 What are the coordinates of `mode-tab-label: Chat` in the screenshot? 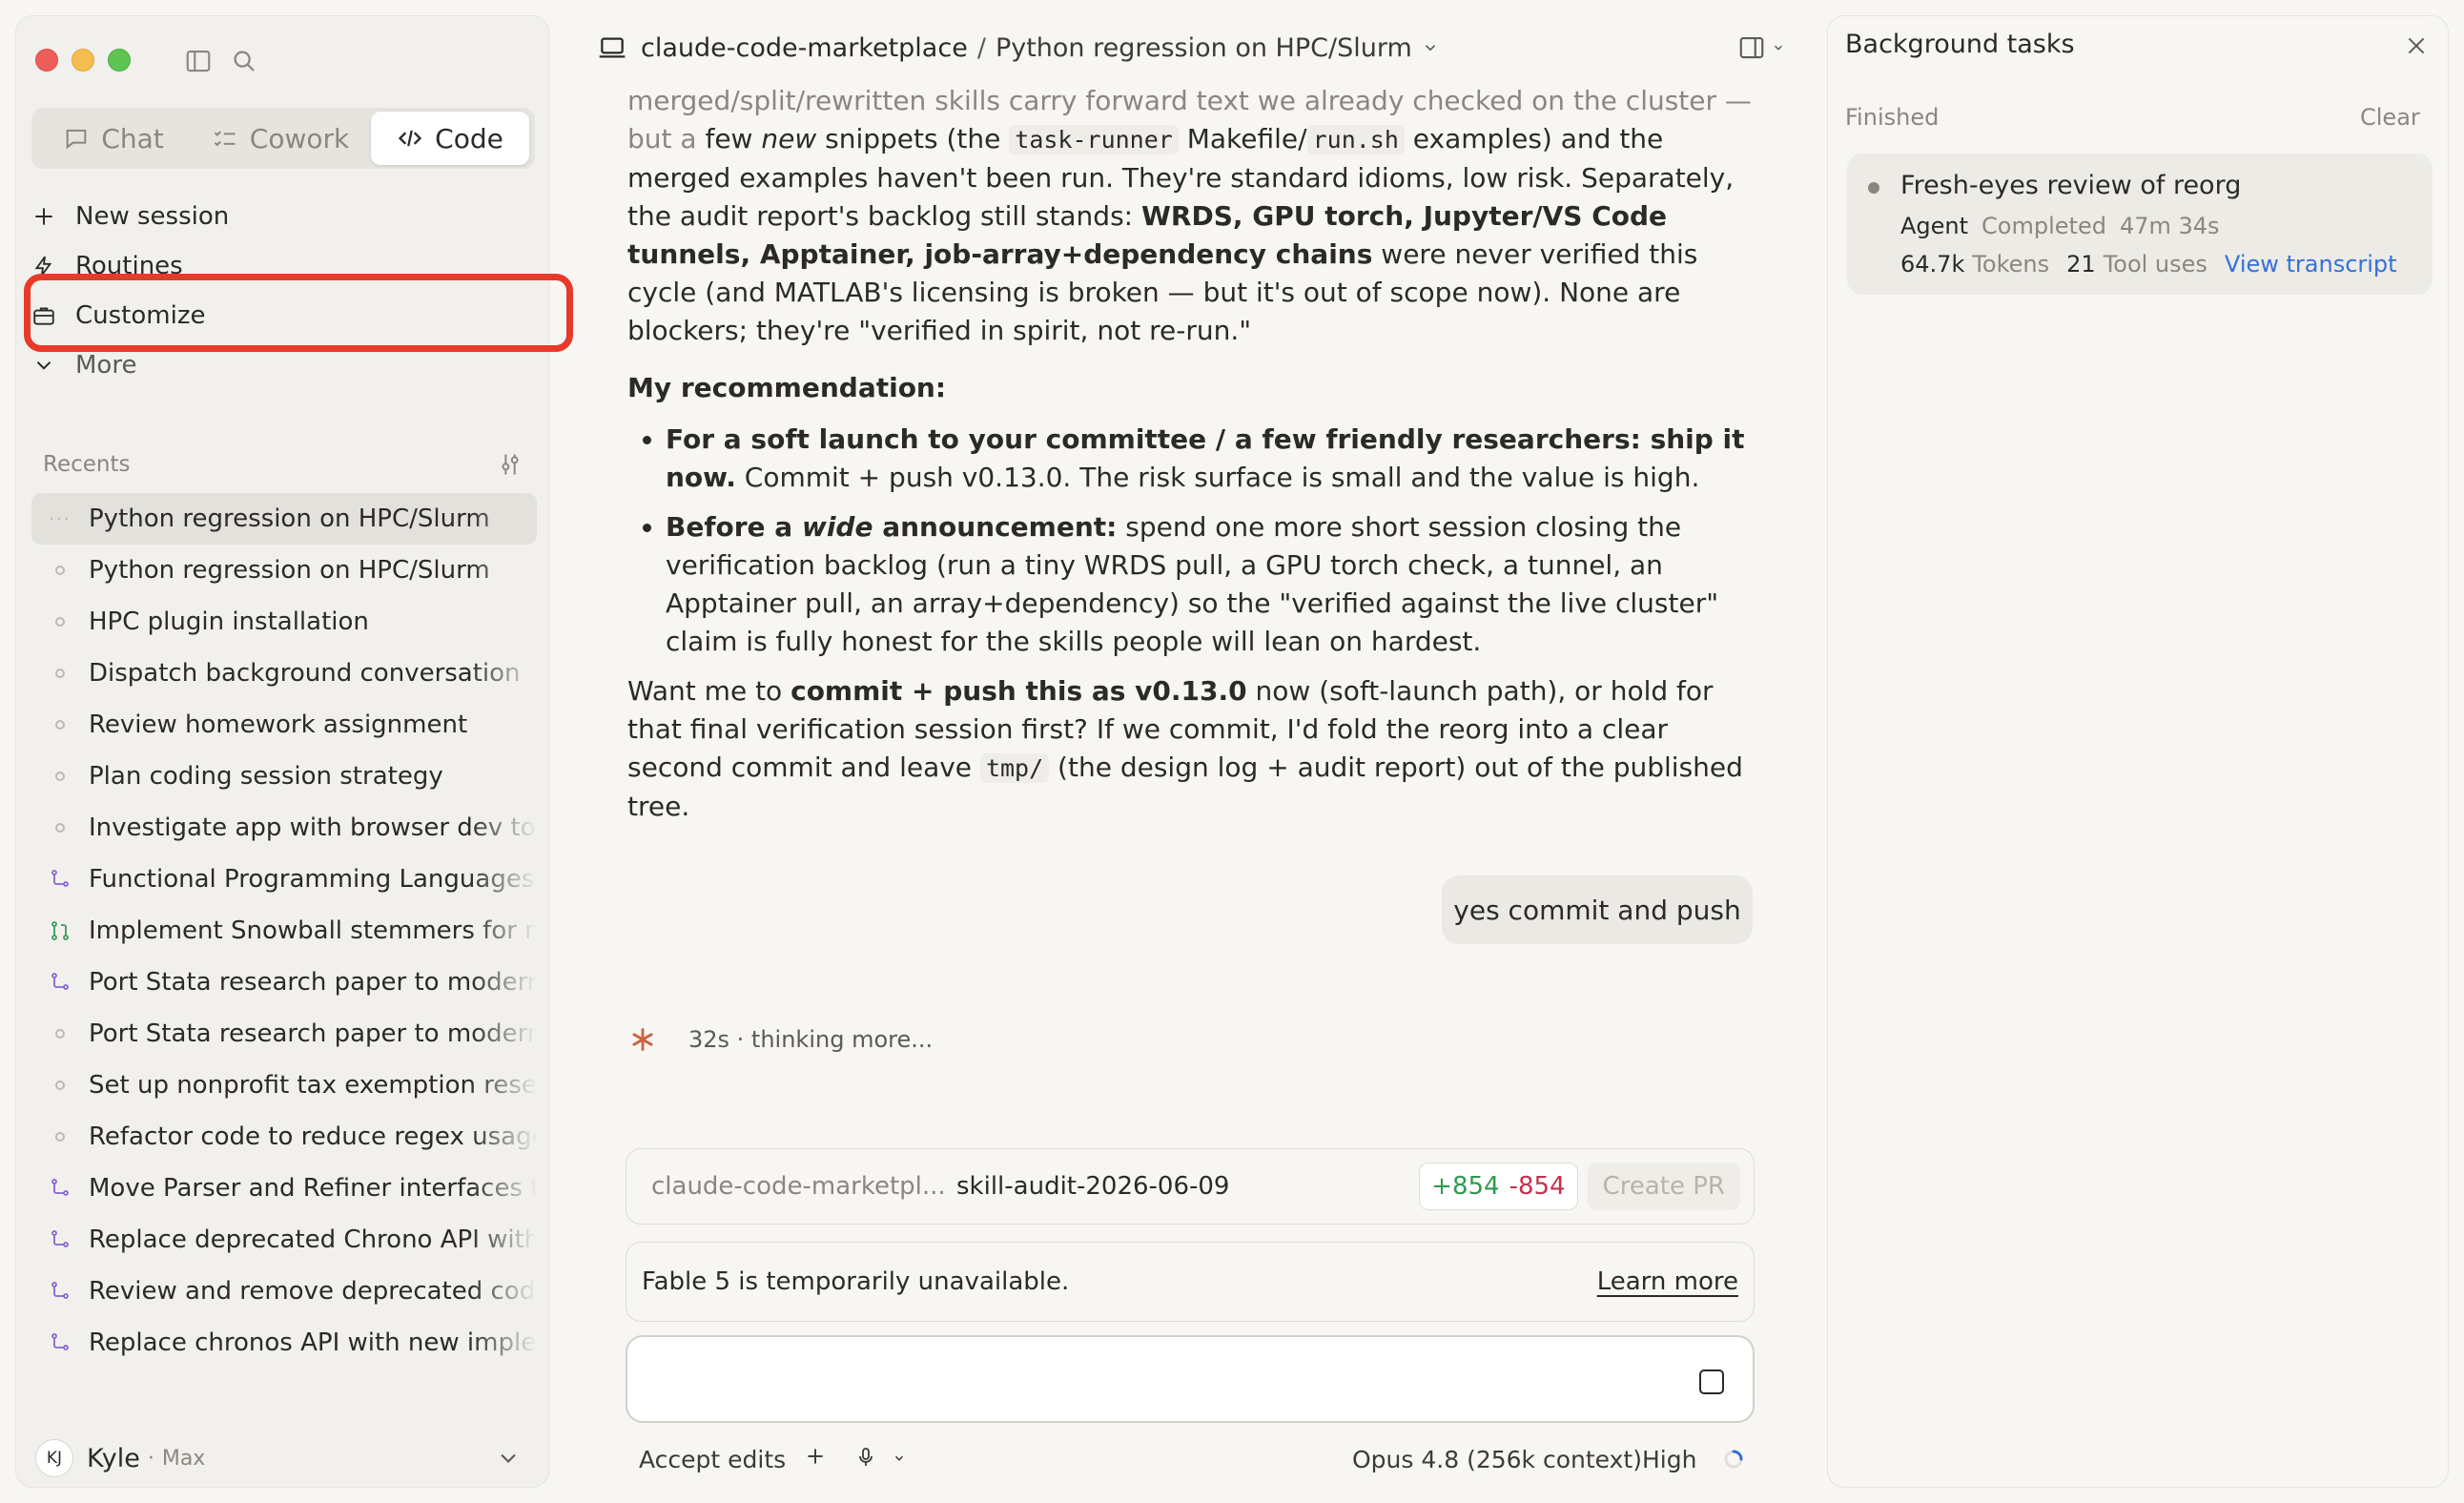 It's located at (132, 138).